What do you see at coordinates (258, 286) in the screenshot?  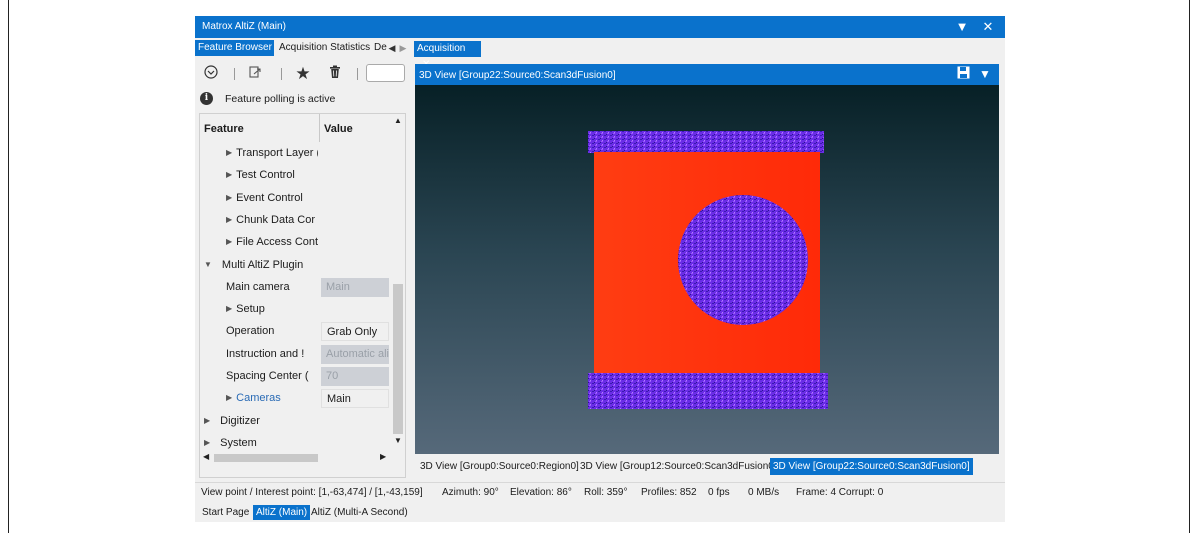 I see `feature-label: Main camera` at bounding box center [258, 286].